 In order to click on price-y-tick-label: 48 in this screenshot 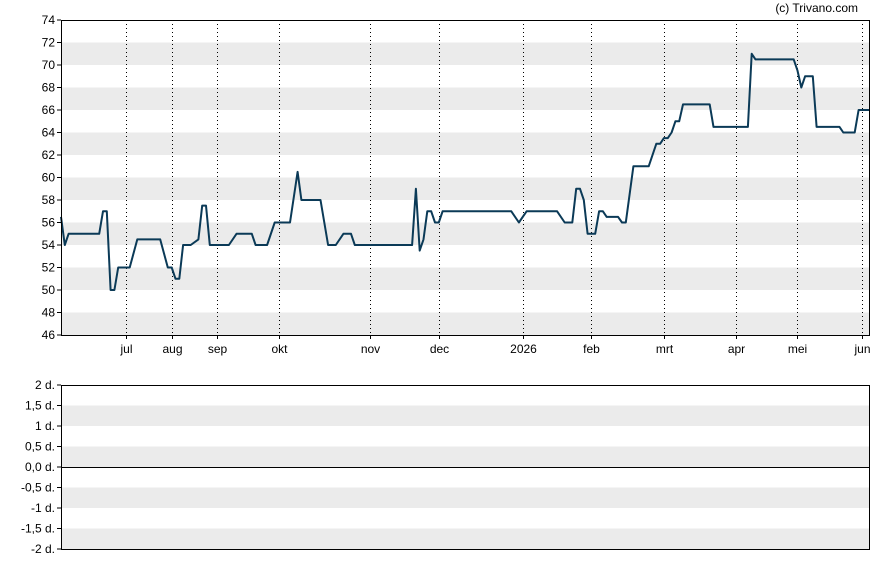, I will do `click(49, 313)`.